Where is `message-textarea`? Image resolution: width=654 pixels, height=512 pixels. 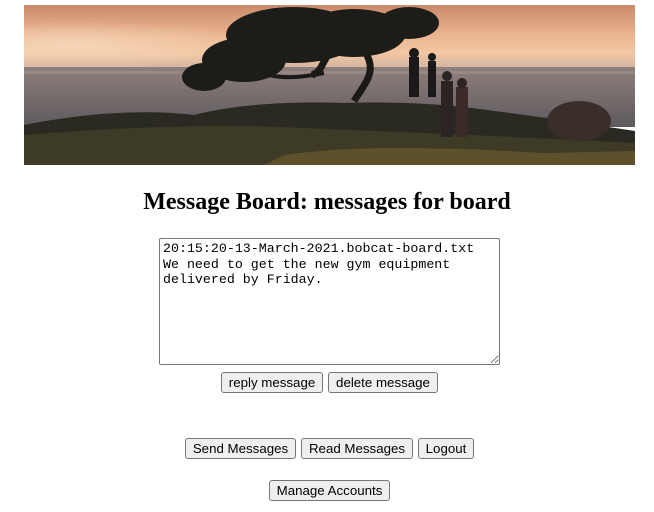
message-textarea is located at coordinates (329, 301).